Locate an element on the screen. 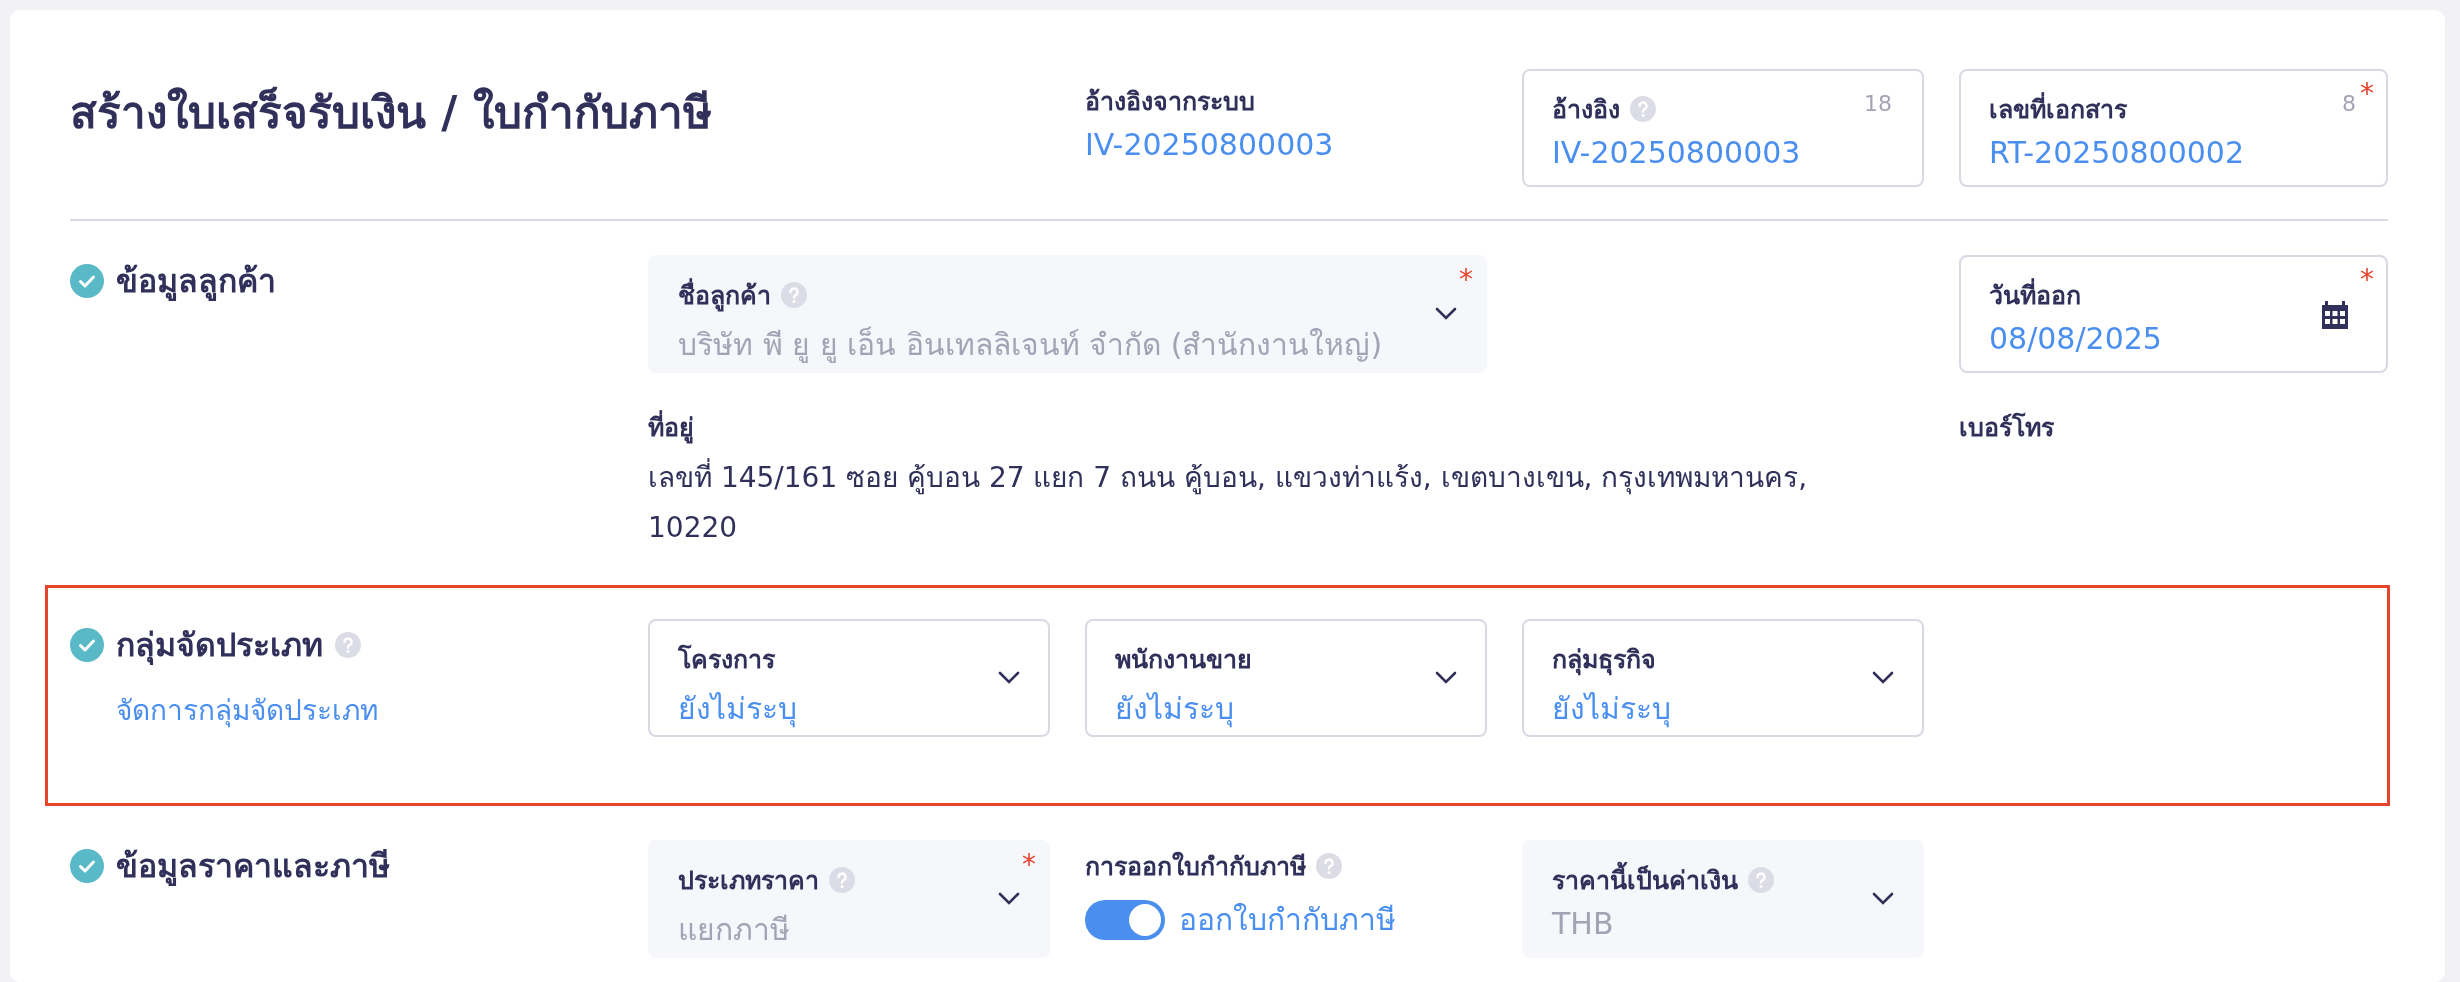  field-label: เลขที่เอกสาร is located at coordinates (2058, 109).